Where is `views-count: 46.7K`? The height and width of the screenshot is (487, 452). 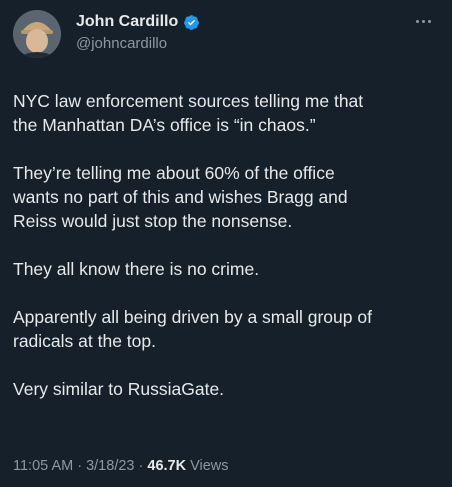 views-count: 46.7K is located at coordinates (166, 466).